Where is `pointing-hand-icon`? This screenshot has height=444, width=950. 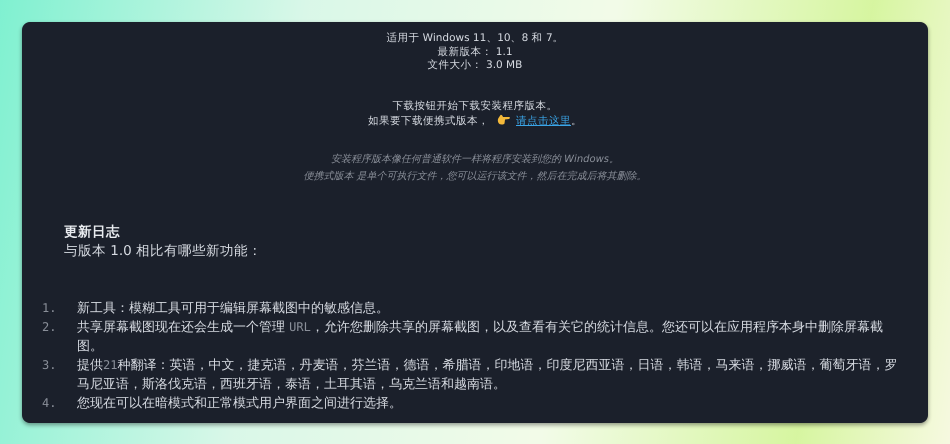
pointing-hand-icon is located at coordinates (503, 119).